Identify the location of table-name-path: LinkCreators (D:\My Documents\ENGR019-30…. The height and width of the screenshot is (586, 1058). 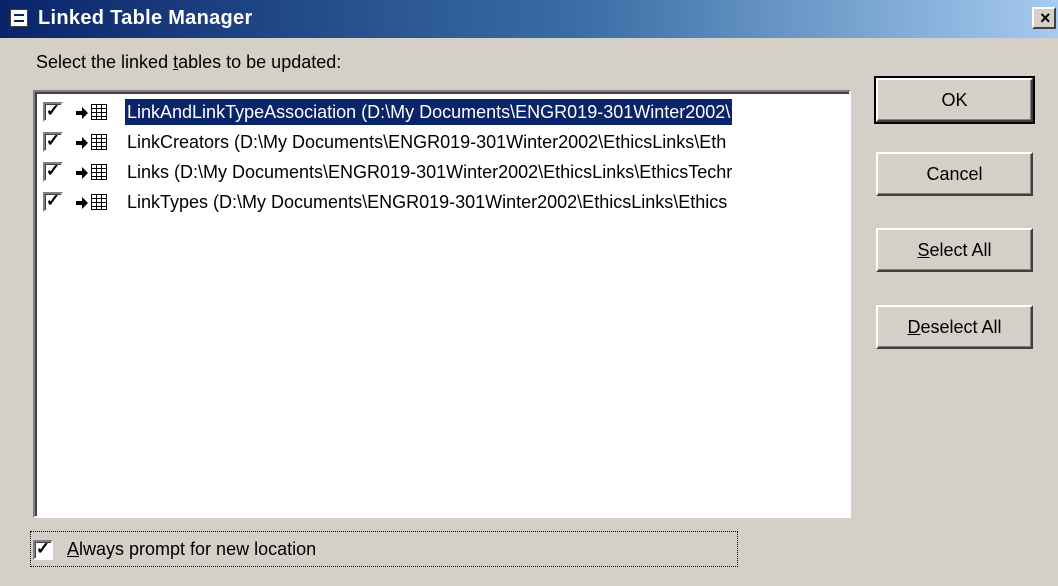
(427, 142).